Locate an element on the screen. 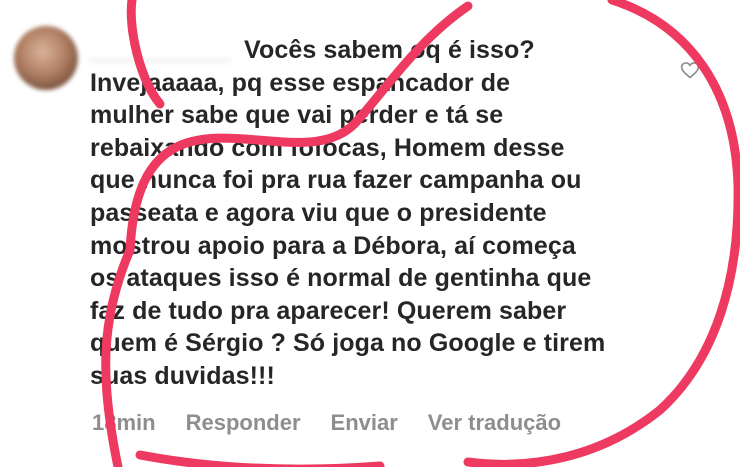 This screenshot has height=467, width=740. username-blurred: __________ is located at coordinates (160, 50).